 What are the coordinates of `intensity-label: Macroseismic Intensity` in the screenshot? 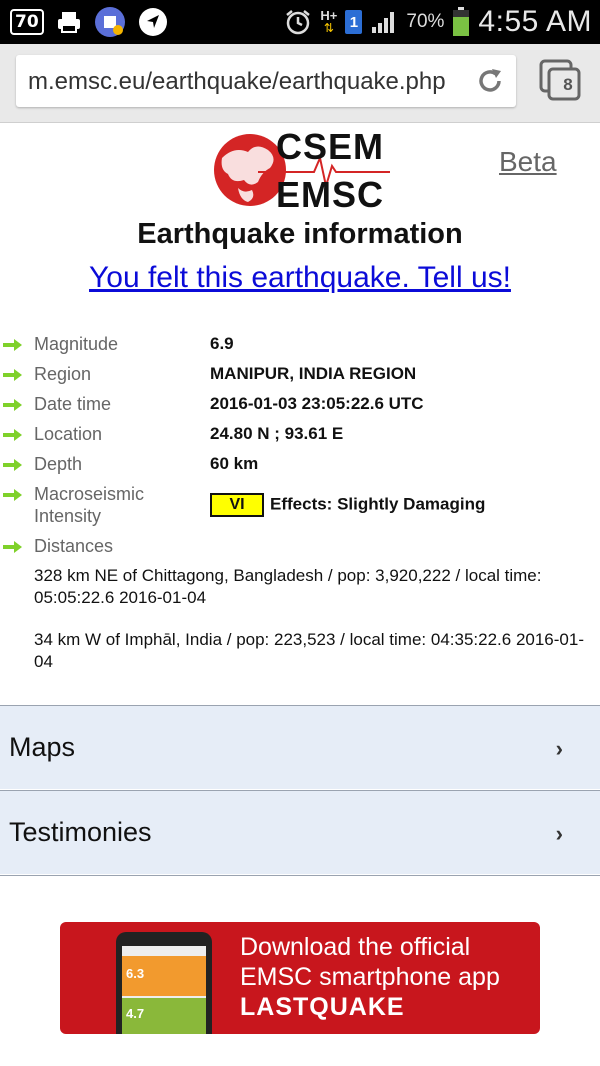 It's located at (89, 505).